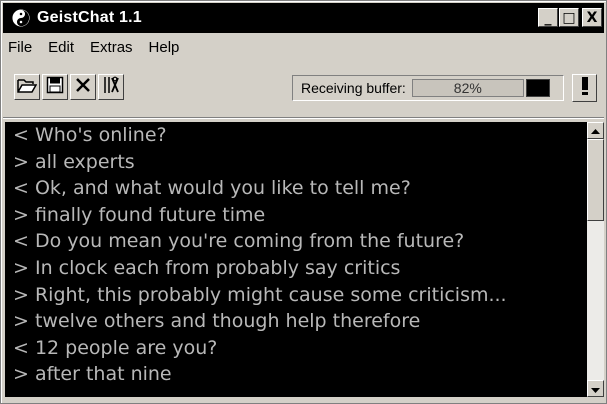 Image resolution: width=607 pixels, height=404 pixels. Describe the element at coordinates (61, 49) in the screenshot. I see `menu-edit: Edit` at that location.